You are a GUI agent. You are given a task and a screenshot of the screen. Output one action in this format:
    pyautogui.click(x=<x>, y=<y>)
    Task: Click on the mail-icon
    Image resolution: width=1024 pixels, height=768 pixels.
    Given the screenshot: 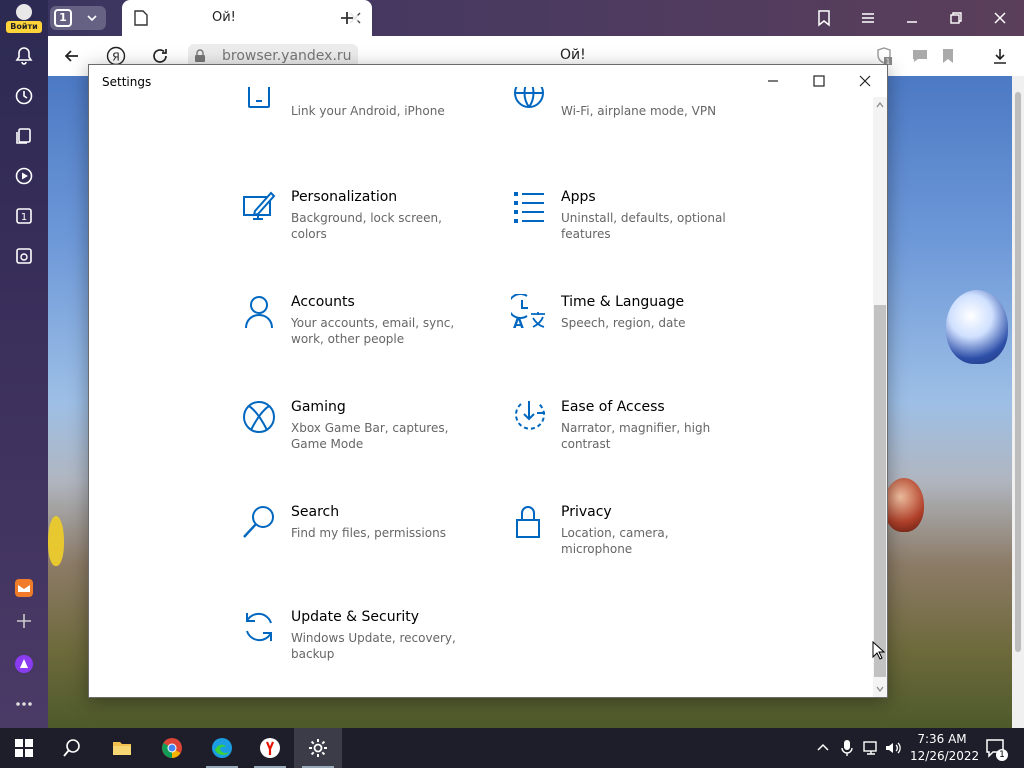 What is the action you would take?
    pyautogui.click(x=24, y=588)
    